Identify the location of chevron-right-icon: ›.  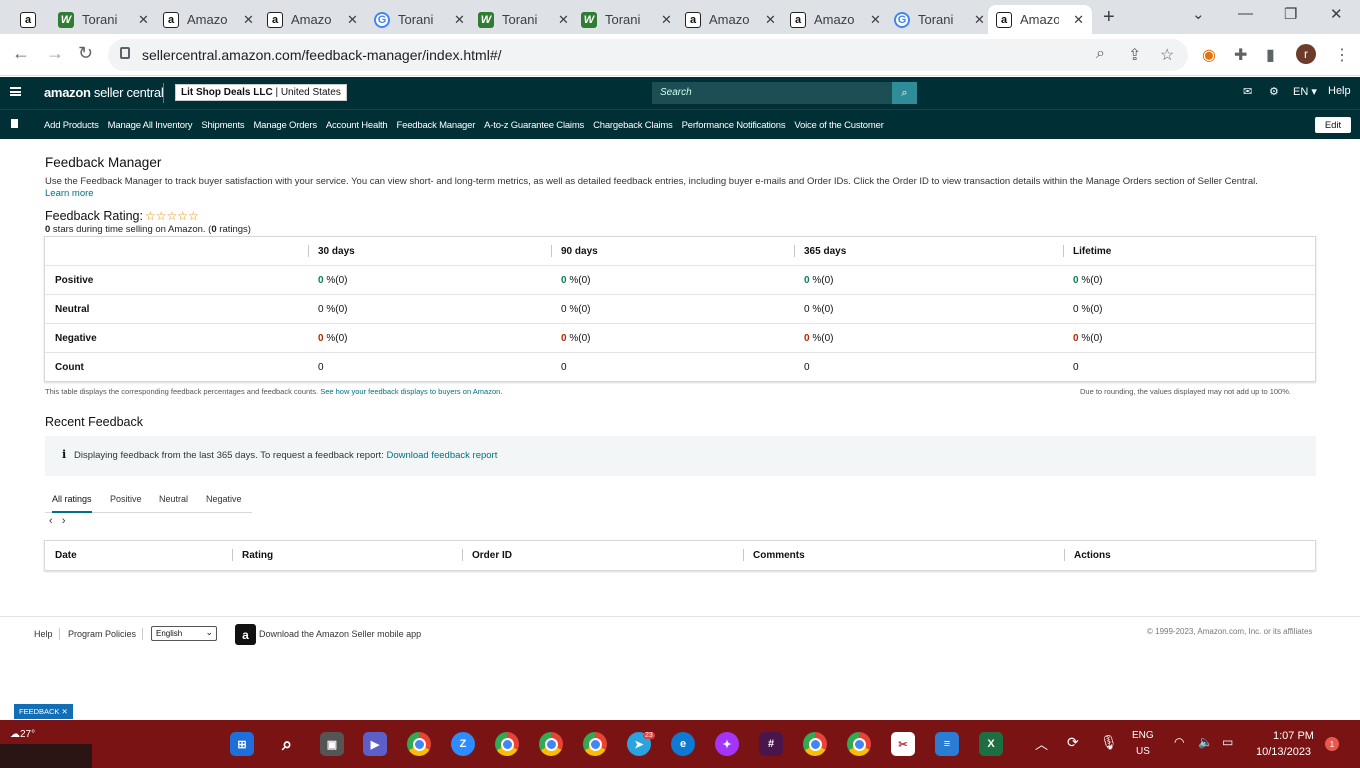
(64, 521).